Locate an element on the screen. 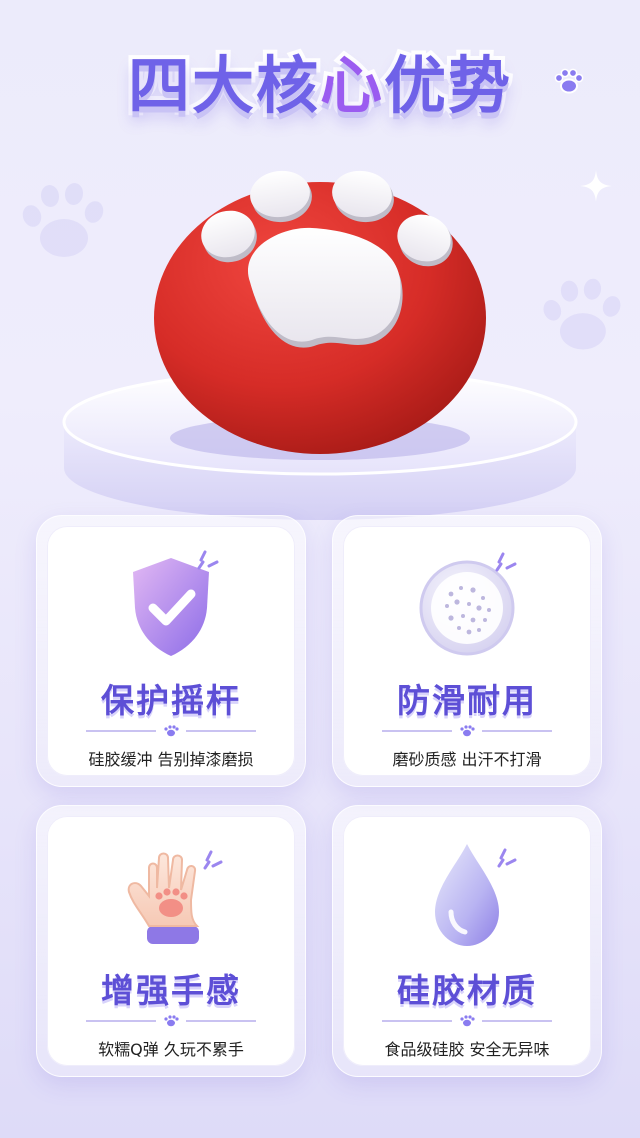 This screenshot has height=1138, width=640. paw-icon is located at coordinates (569, 81).